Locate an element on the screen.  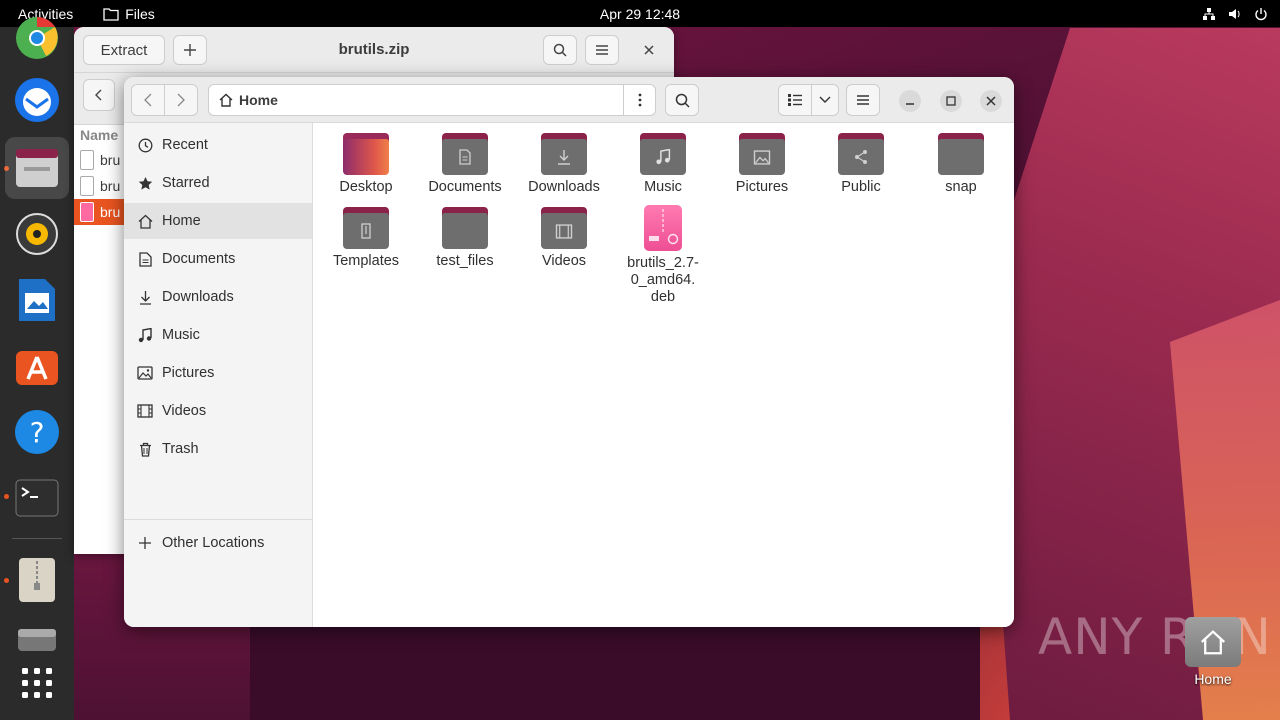
sidebar-item-label: Other Locations is located at coordinates (213, 543).